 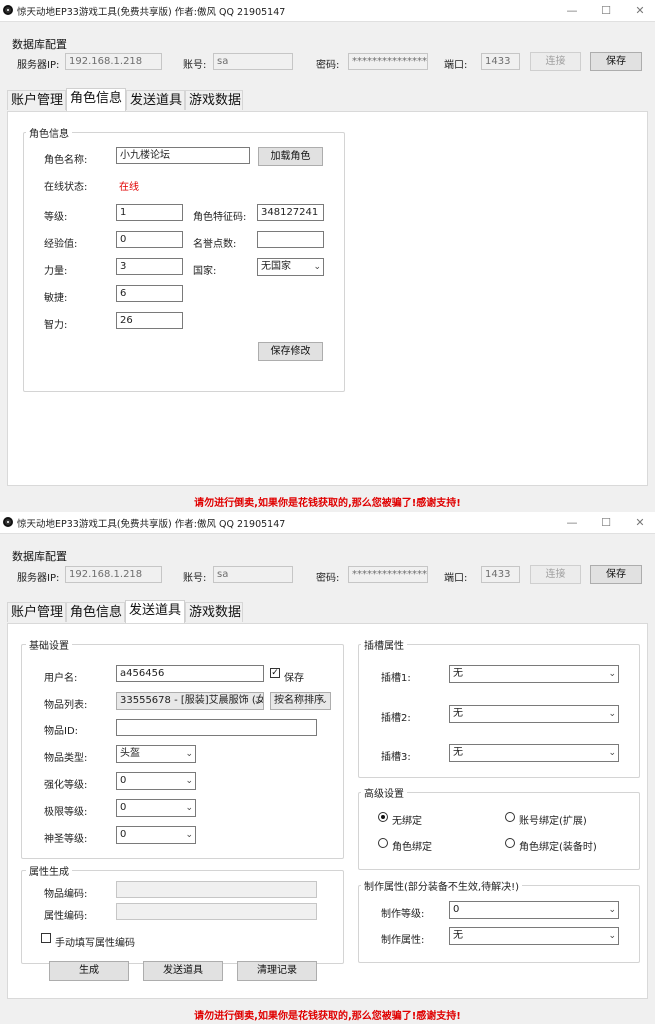 What do you see at coordinates (216, 727) in the screenshot?
I see `item-id-input` at bounding box center [216, 727].